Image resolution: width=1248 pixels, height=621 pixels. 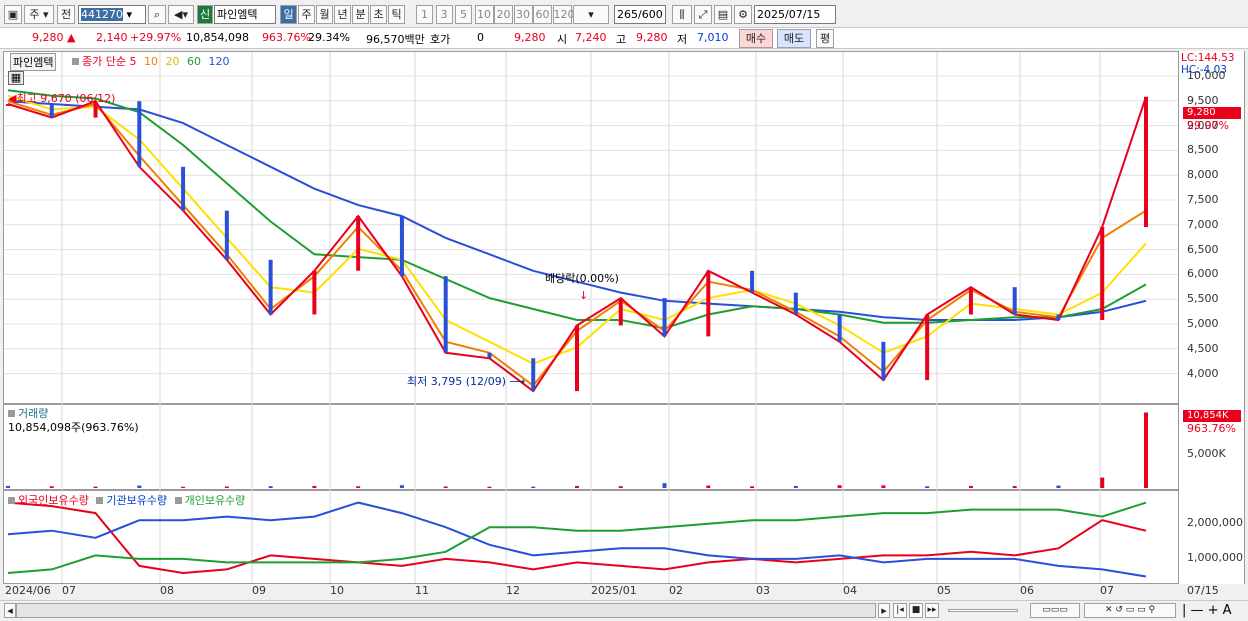 What do you see at coordinates (337, 590) in the screenshot?
I see `x-axis-label: 10` at bounding box center [337, 590].